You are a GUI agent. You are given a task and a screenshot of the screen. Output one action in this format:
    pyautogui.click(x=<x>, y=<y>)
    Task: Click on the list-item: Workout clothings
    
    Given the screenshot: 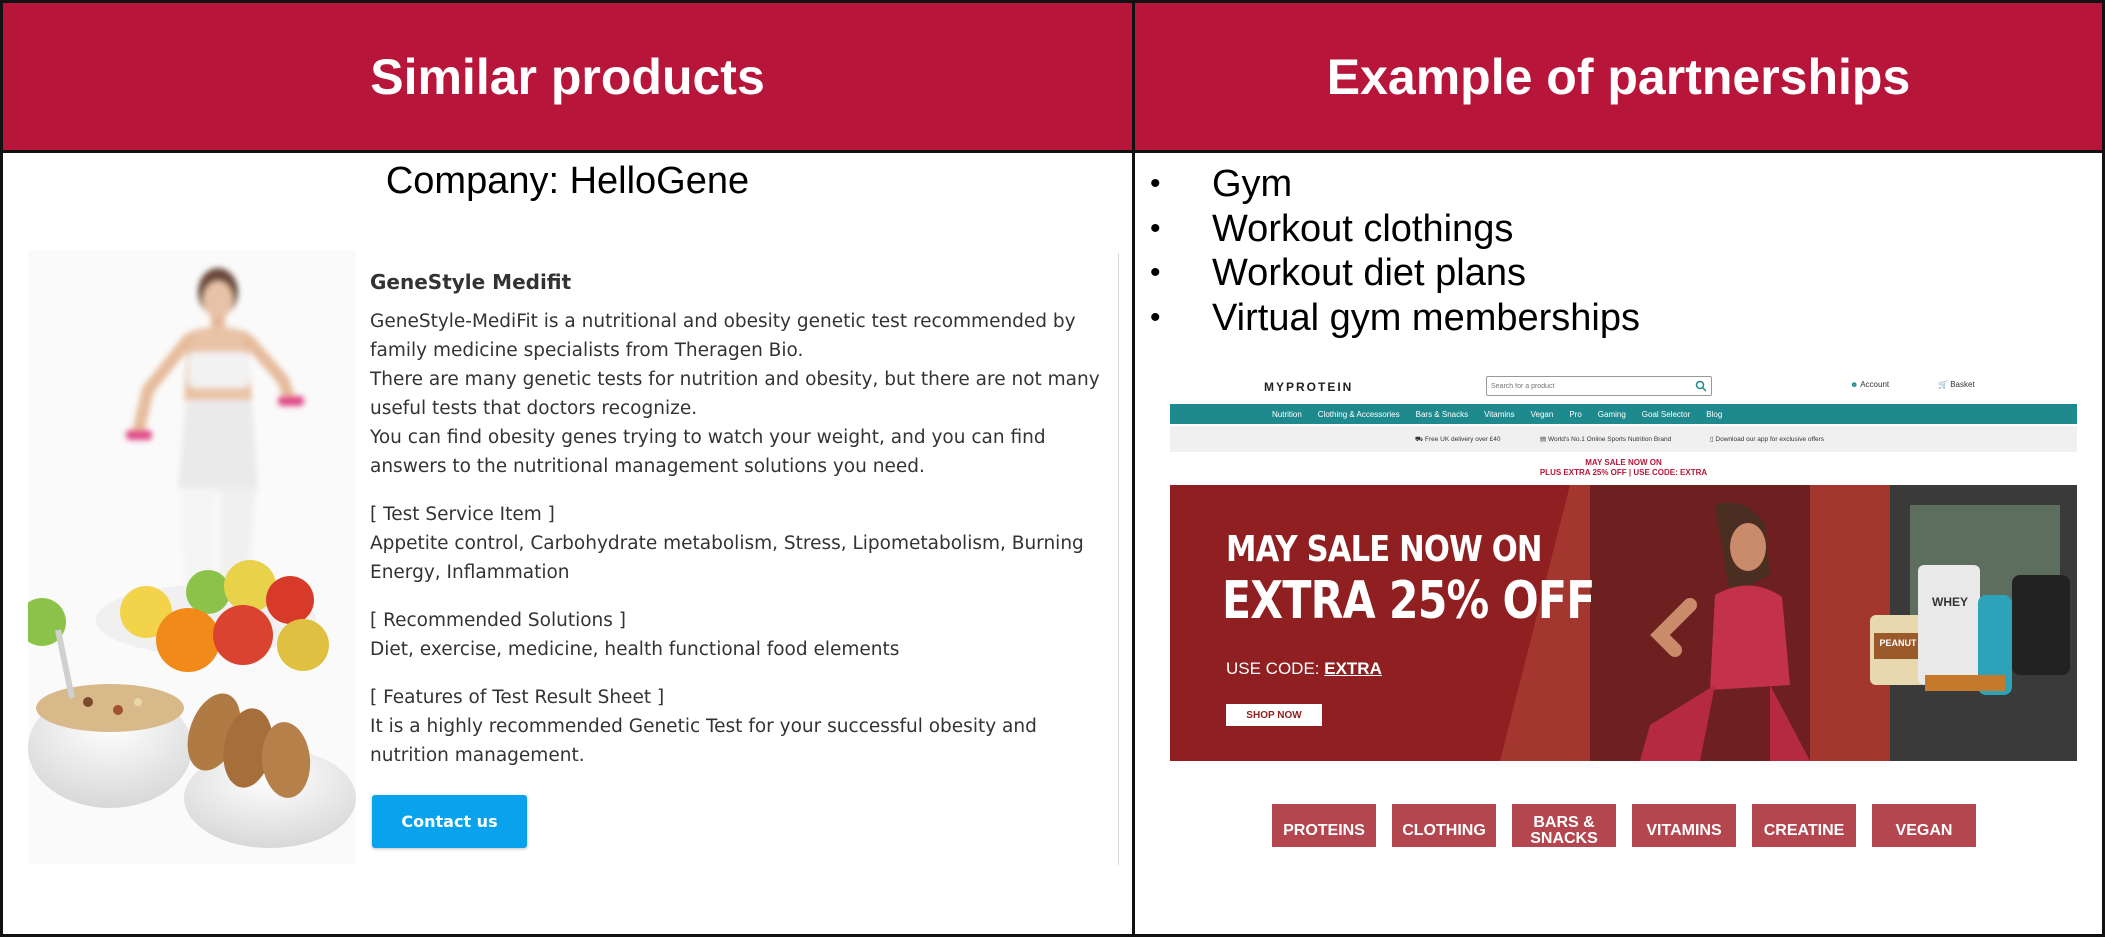 What is the action you would take?
    pyautogui.click(x=1395, y=229)
    